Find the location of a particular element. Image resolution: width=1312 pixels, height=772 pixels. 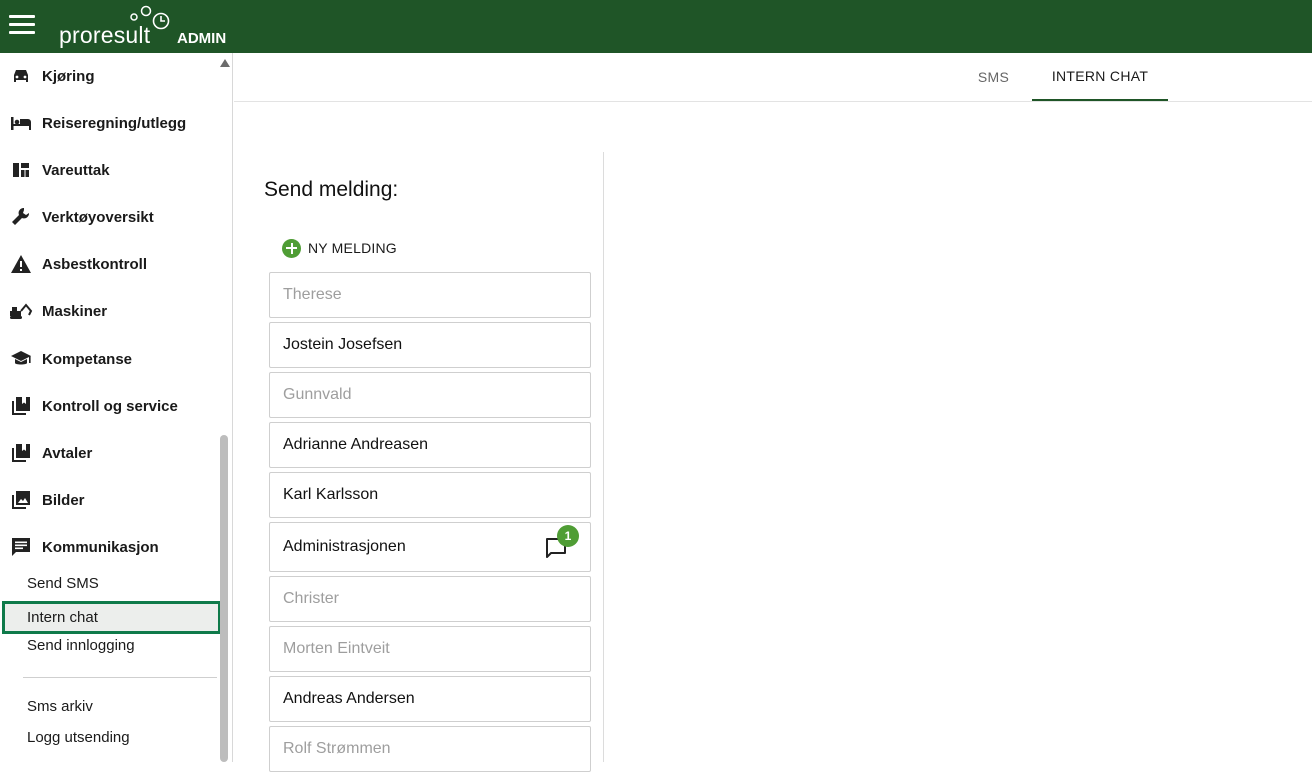

sidebar-item-reiseregning: Reiseregning/utlegg is located at coordinates (109, 123).